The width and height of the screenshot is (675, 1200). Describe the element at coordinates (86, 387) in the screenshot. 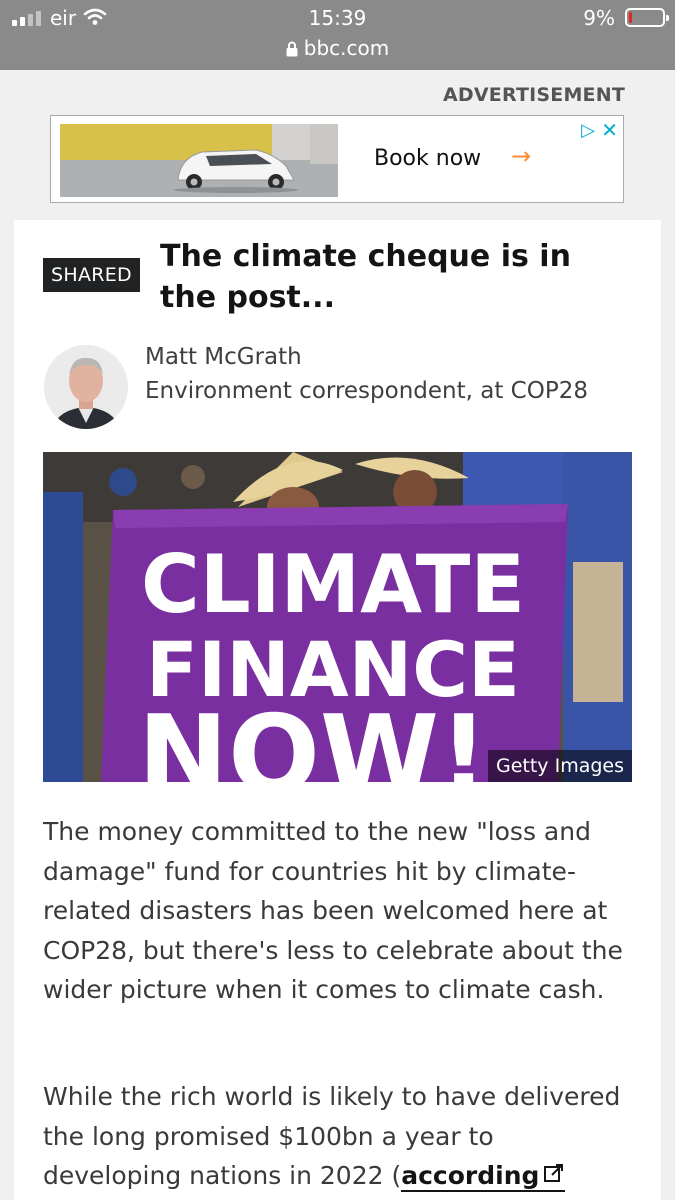

I see `author-avatar` at that location.